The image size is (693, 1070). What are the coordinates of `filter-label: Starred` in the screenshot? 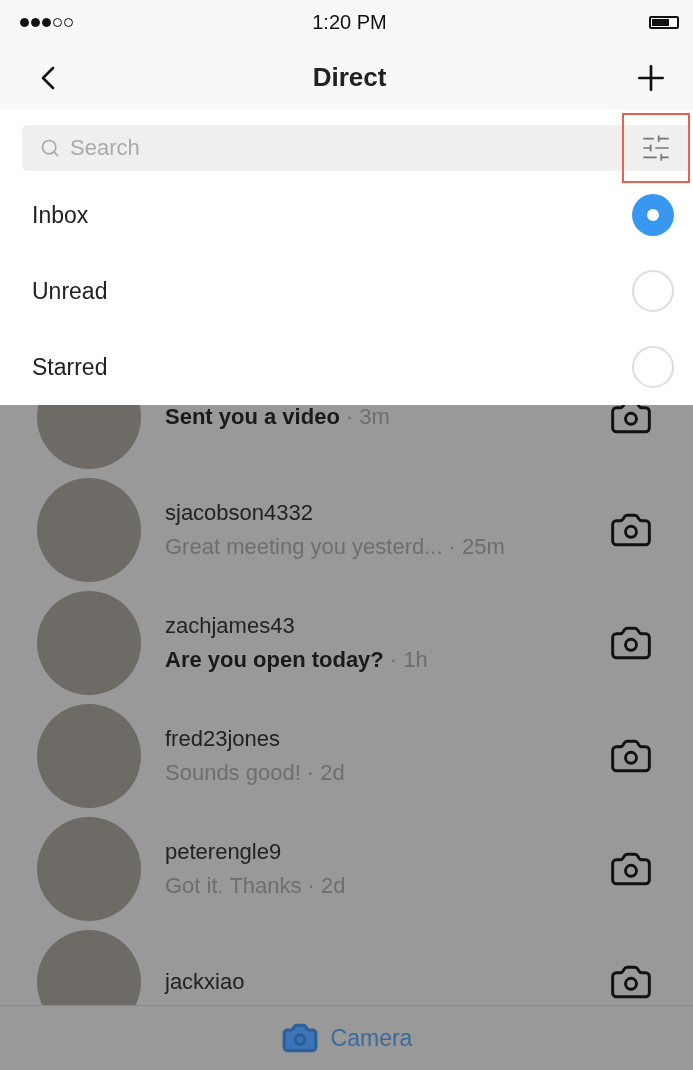 It's located at (70, 367).